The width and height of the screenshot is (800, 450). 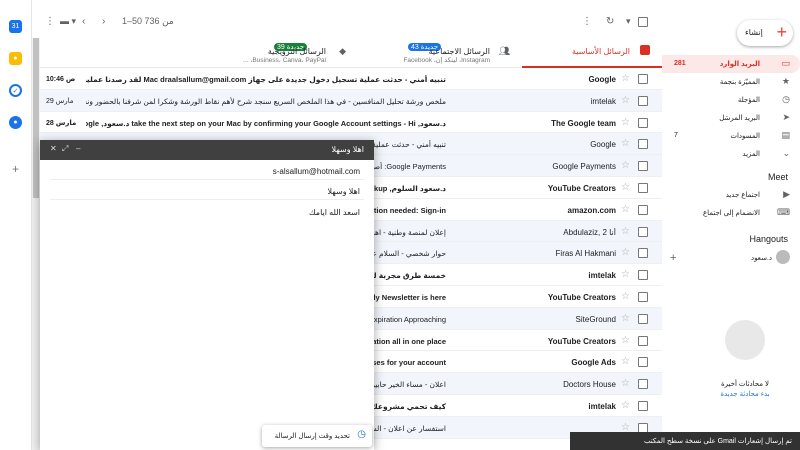 I want to click on contacts-icon: ●, so click(x=15, y=122).